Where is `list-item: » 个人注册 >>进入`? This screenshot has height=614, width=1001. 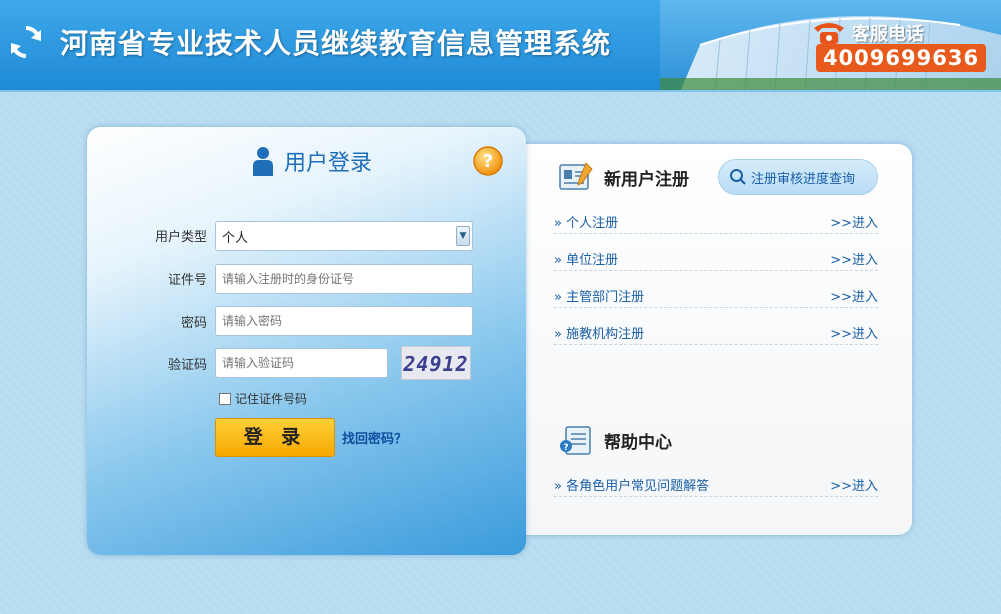 list-item: » 个人注册 >>进入 is located at coordinates (716, 222).